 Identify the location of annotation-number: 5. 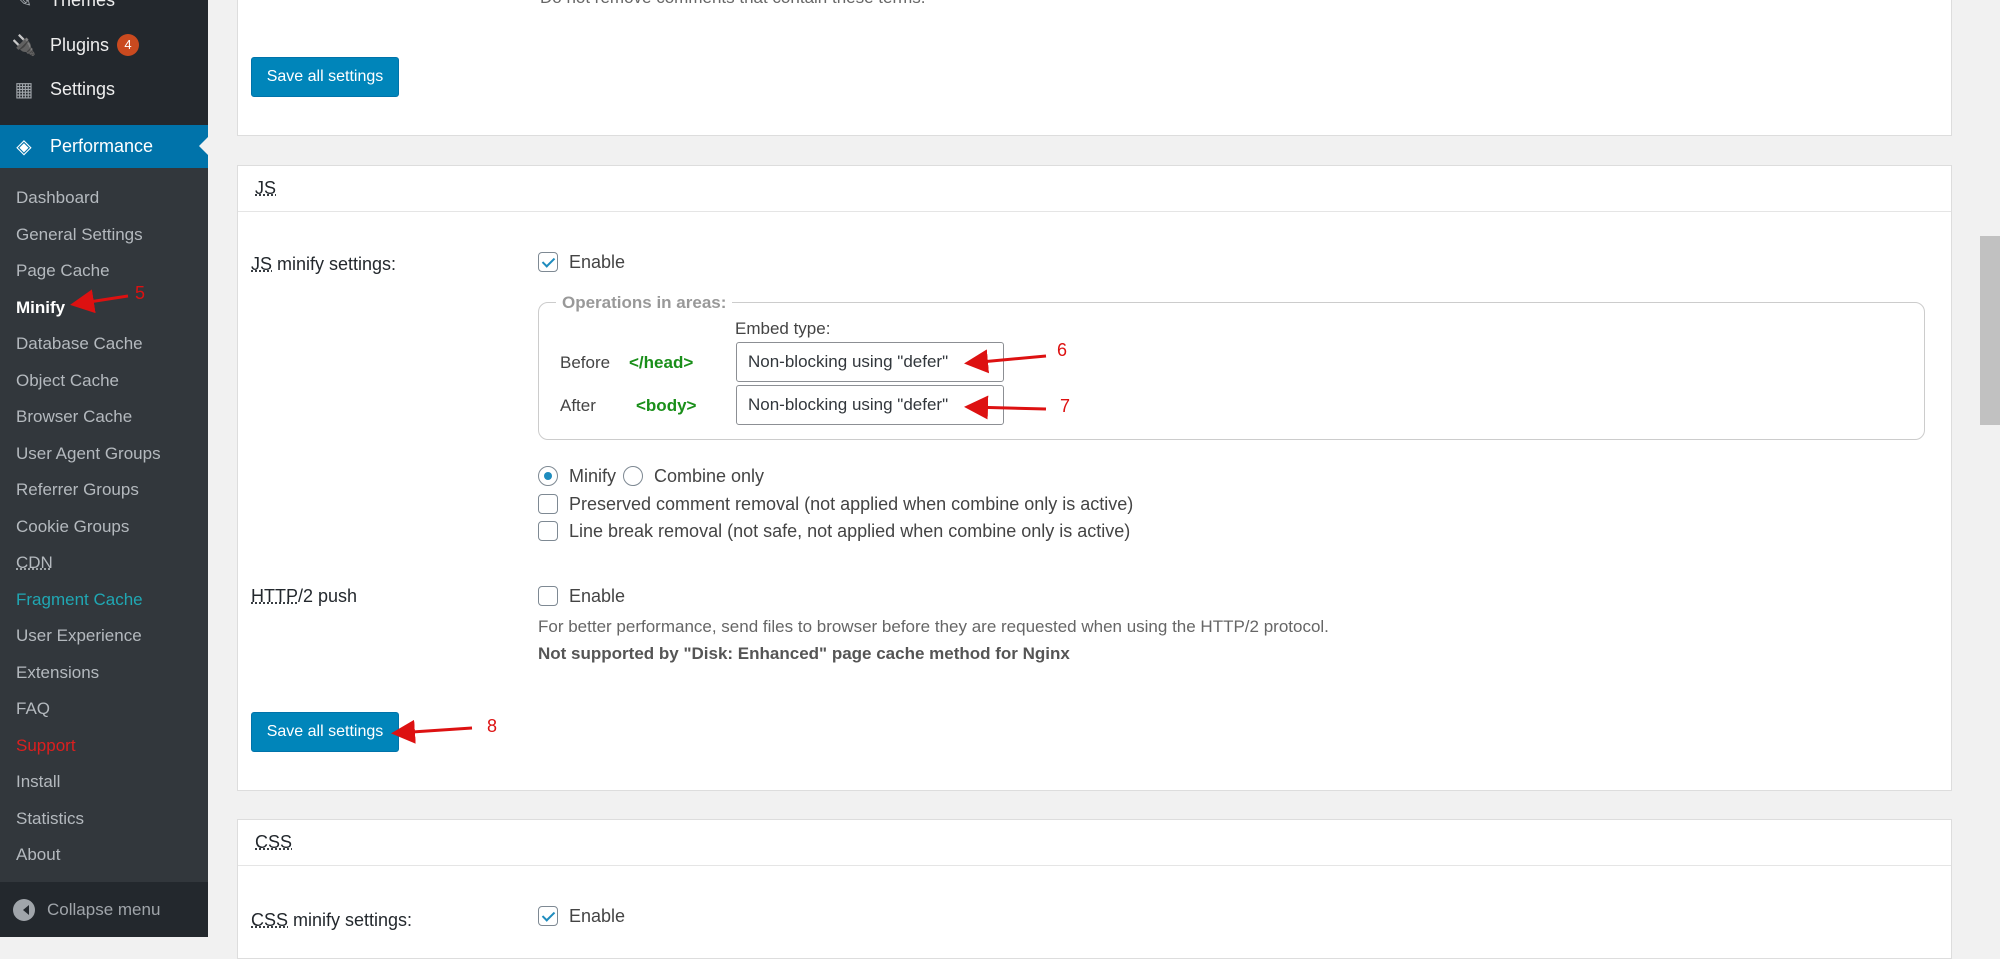
(140, 293).